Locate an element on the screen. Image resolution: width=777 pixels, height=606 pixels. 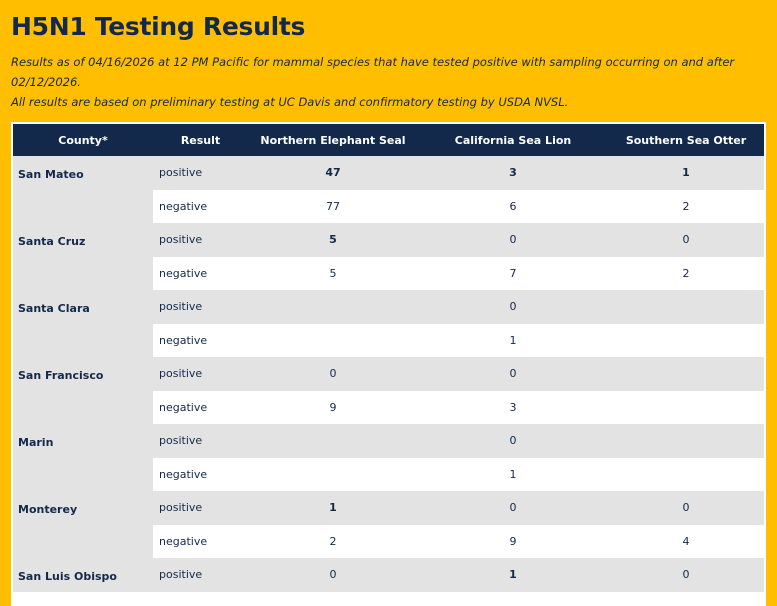
county-cell: Santa Clara is located at coordinates (83, 323).